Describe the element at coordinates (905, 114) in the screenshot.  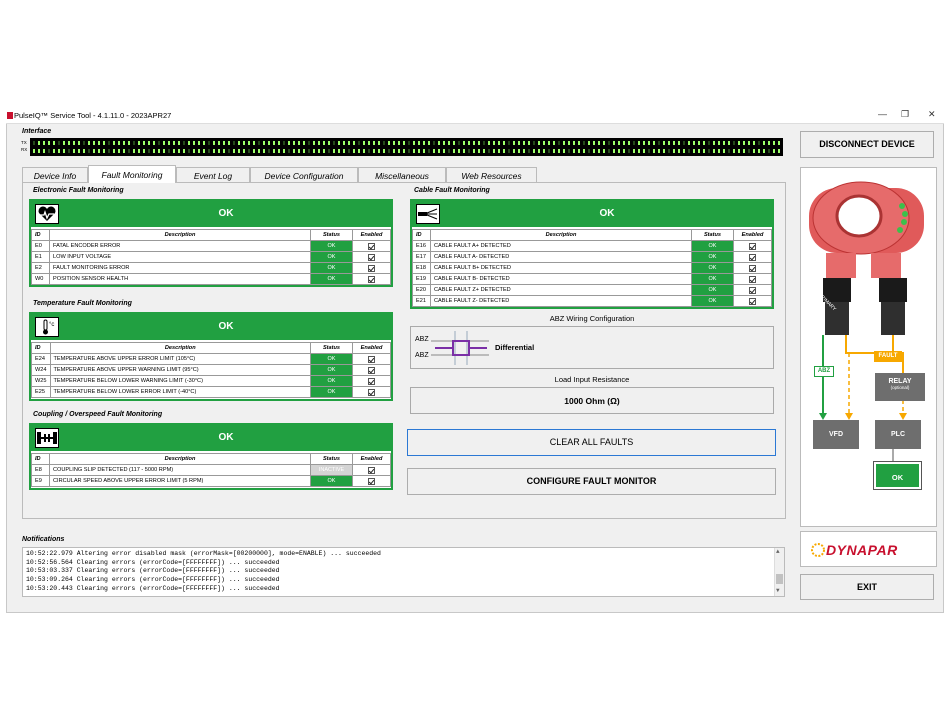
I see `maximize-icon: ❐` at that location.